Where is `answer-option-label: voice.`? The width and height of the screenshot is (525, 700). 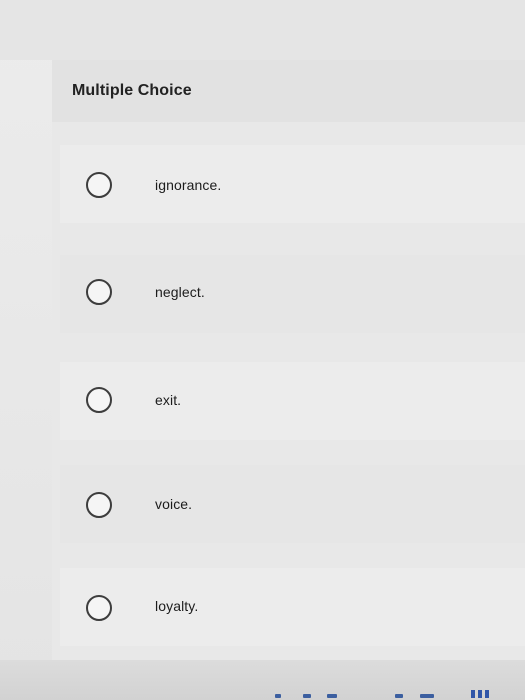 answer-option-label: voice. is located at coordinates (174, 504).